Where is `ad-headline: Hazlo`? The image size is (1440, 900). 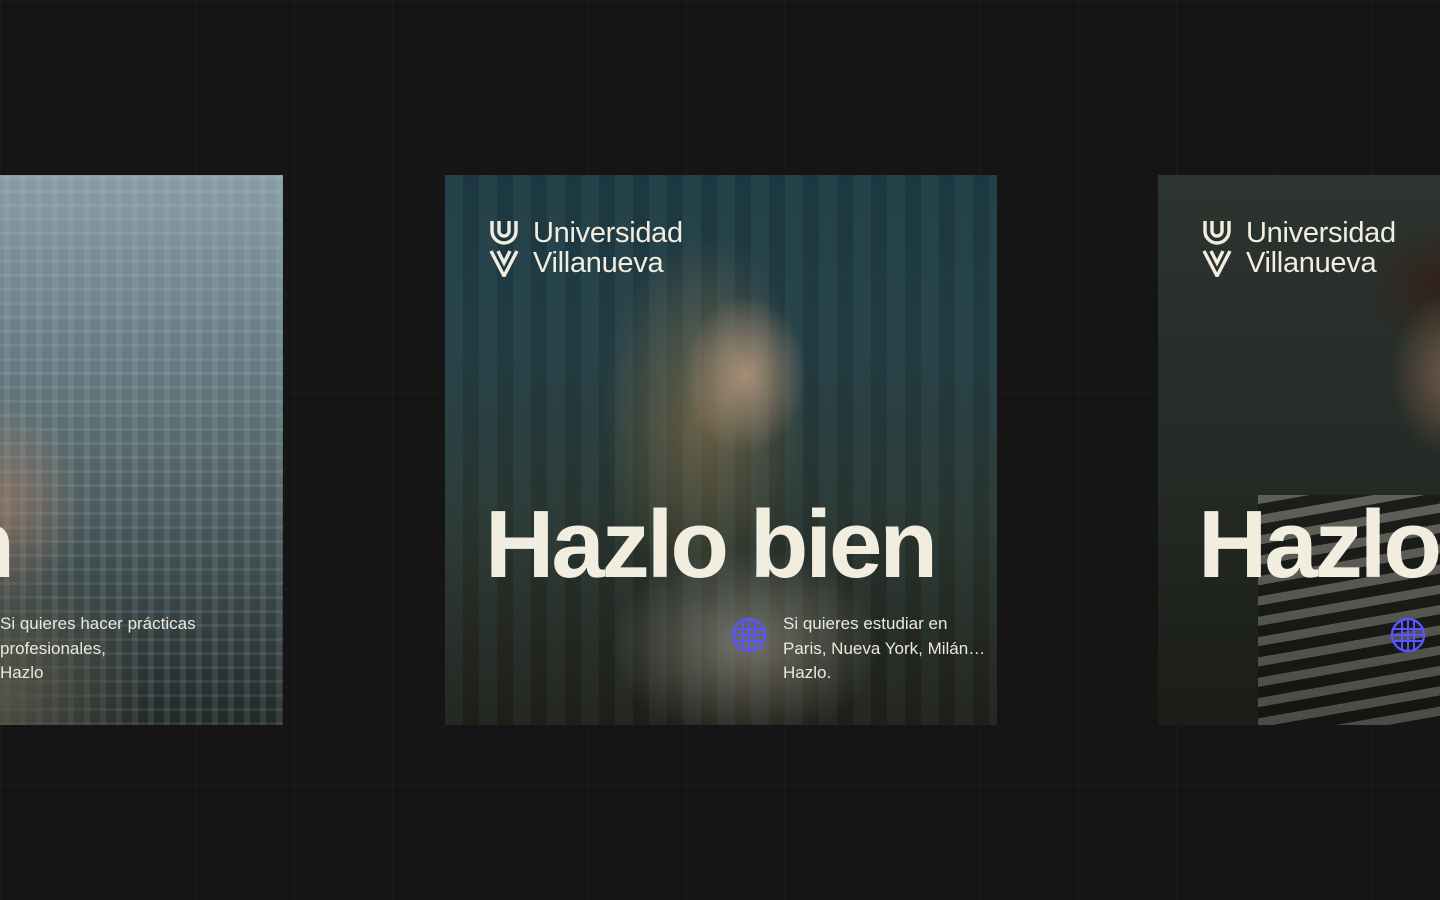 ad-headline: Hazlo is located at coordinates (1319, 544).